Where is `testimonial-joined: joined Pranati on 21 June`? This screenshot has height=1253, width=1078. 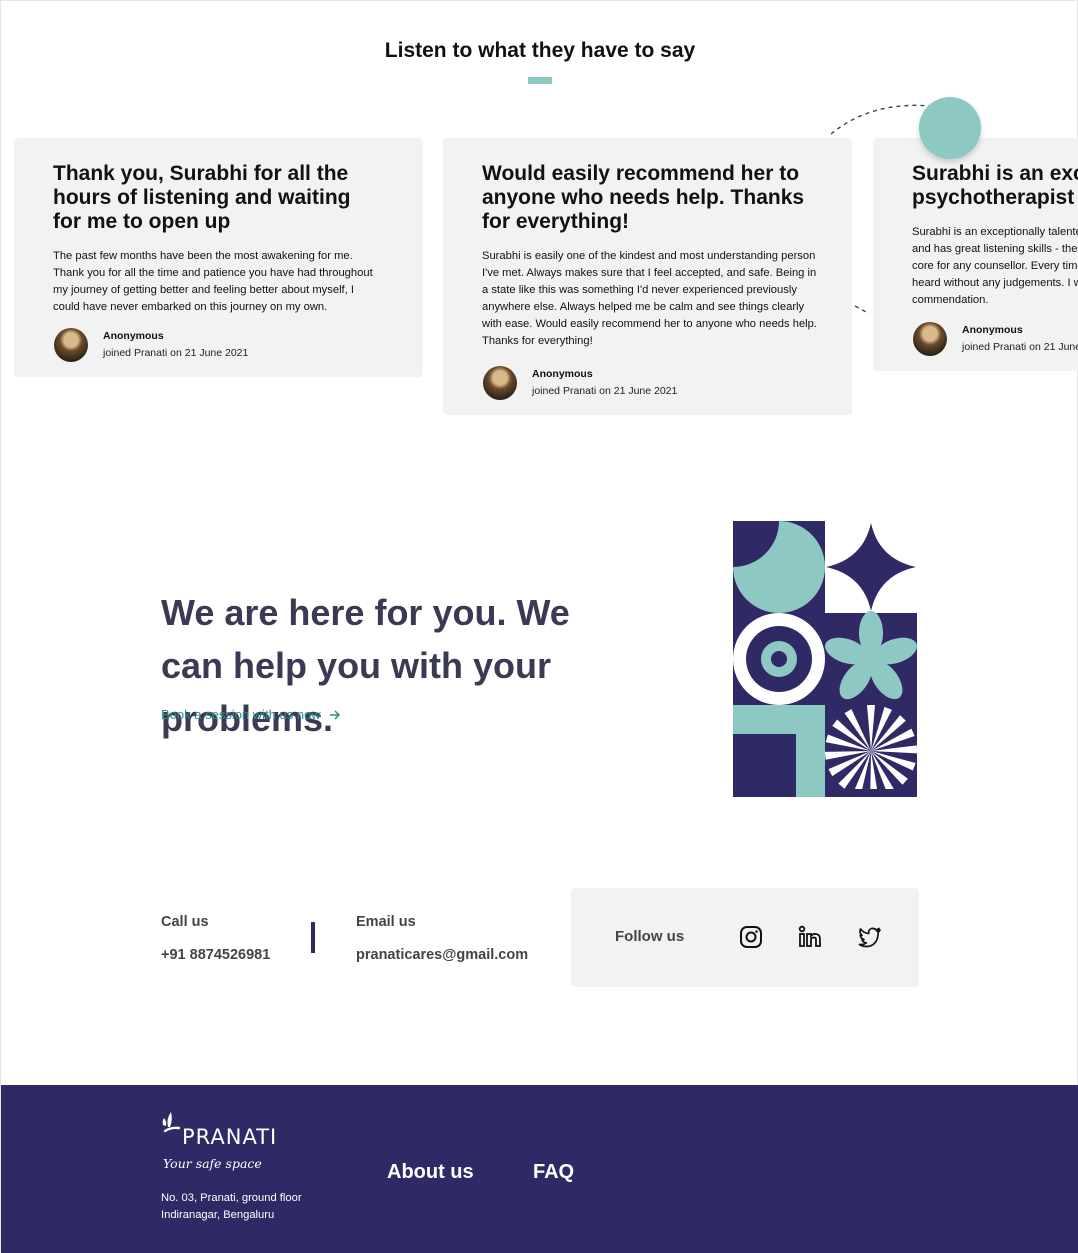 testimonial-joined: joined Pranati on 21 June is located at coordinates (1020, 347).